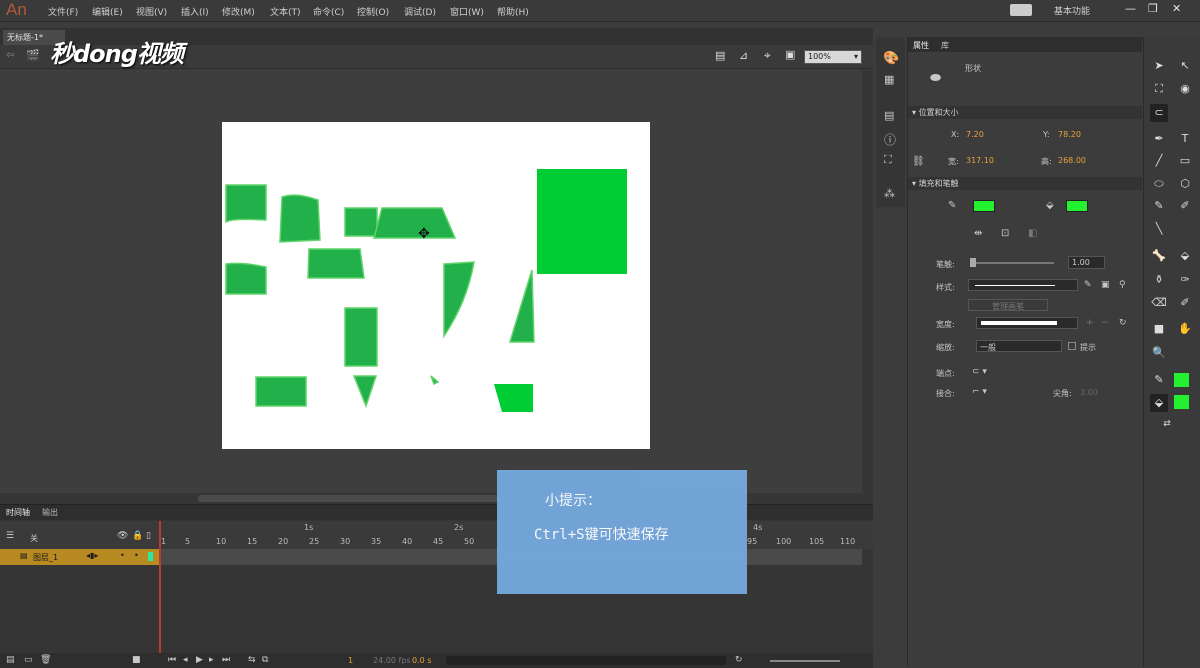  I want to click on new-layer-icon: ▤, so click(10, 660).